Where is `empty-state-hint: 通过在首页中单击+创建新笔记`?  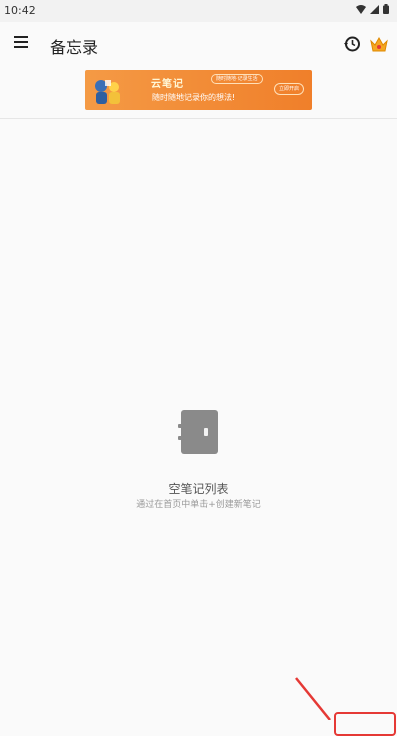 empty-state-hint: 通过在首页中单击+创建新笔记 is located at coordinates (198, 505).